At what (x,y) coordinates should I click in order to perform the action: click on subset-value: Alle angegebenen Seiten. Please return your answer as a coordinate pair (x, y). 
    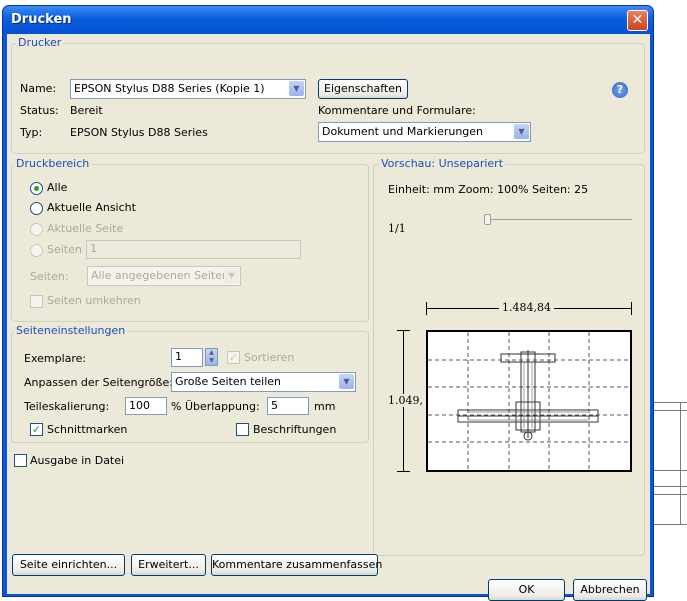
    Looking at the image, I should click on (160, 275).